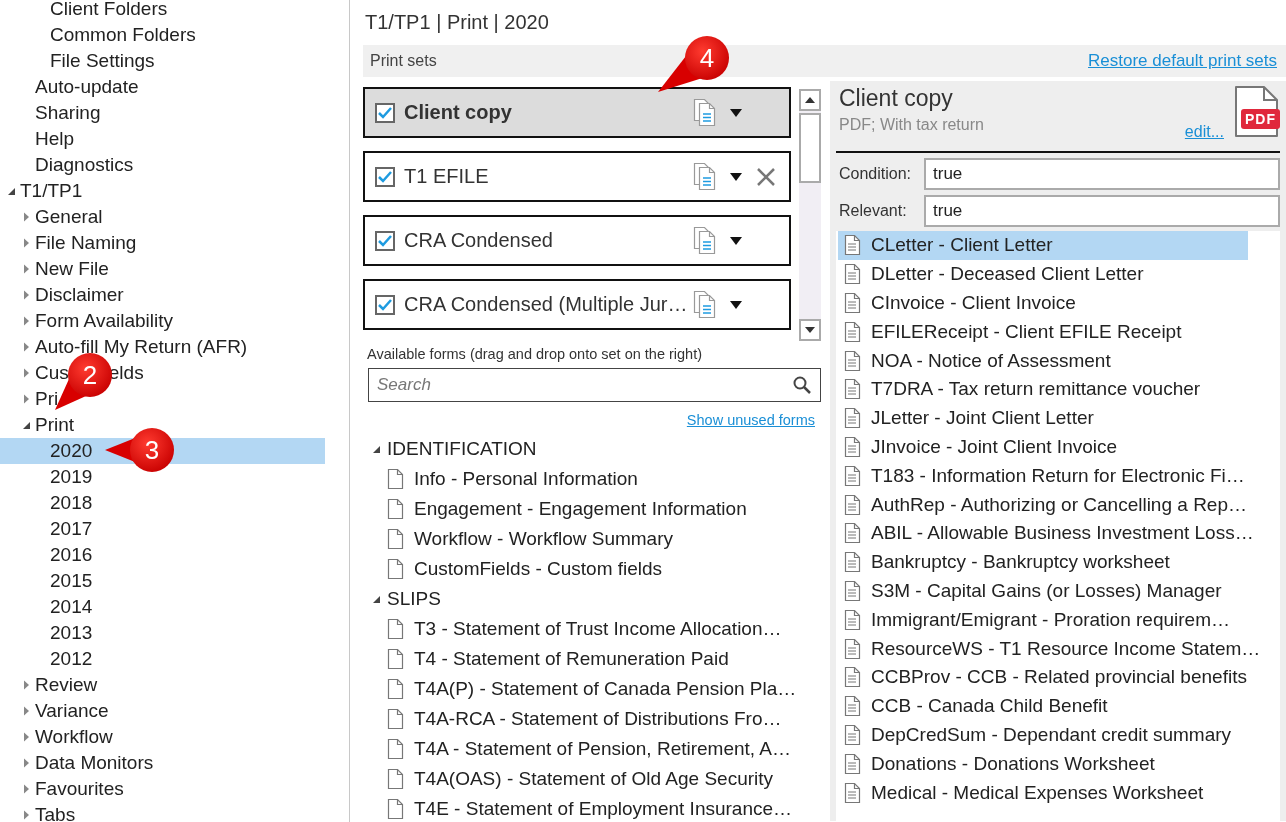  I want to click on tree-item: Pri, so click(47, 399).